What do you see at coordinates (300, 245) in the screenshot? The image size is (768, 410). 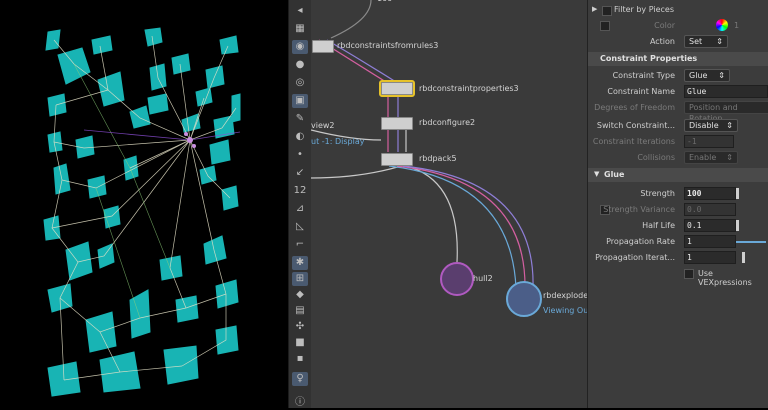 I see `corner-icon: ⌐` at bounding box center [300, 245].